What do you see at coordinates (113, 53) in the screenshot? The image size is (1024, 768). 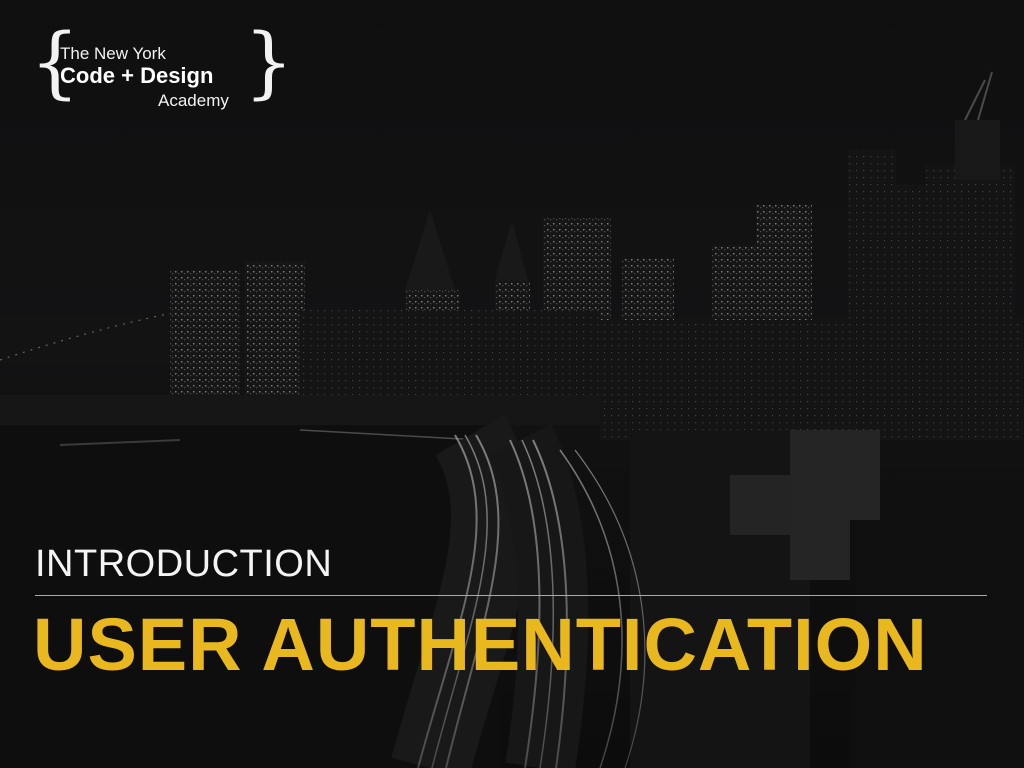 I see `logo-text-line1: The New York` at bounding box center [113, 53].